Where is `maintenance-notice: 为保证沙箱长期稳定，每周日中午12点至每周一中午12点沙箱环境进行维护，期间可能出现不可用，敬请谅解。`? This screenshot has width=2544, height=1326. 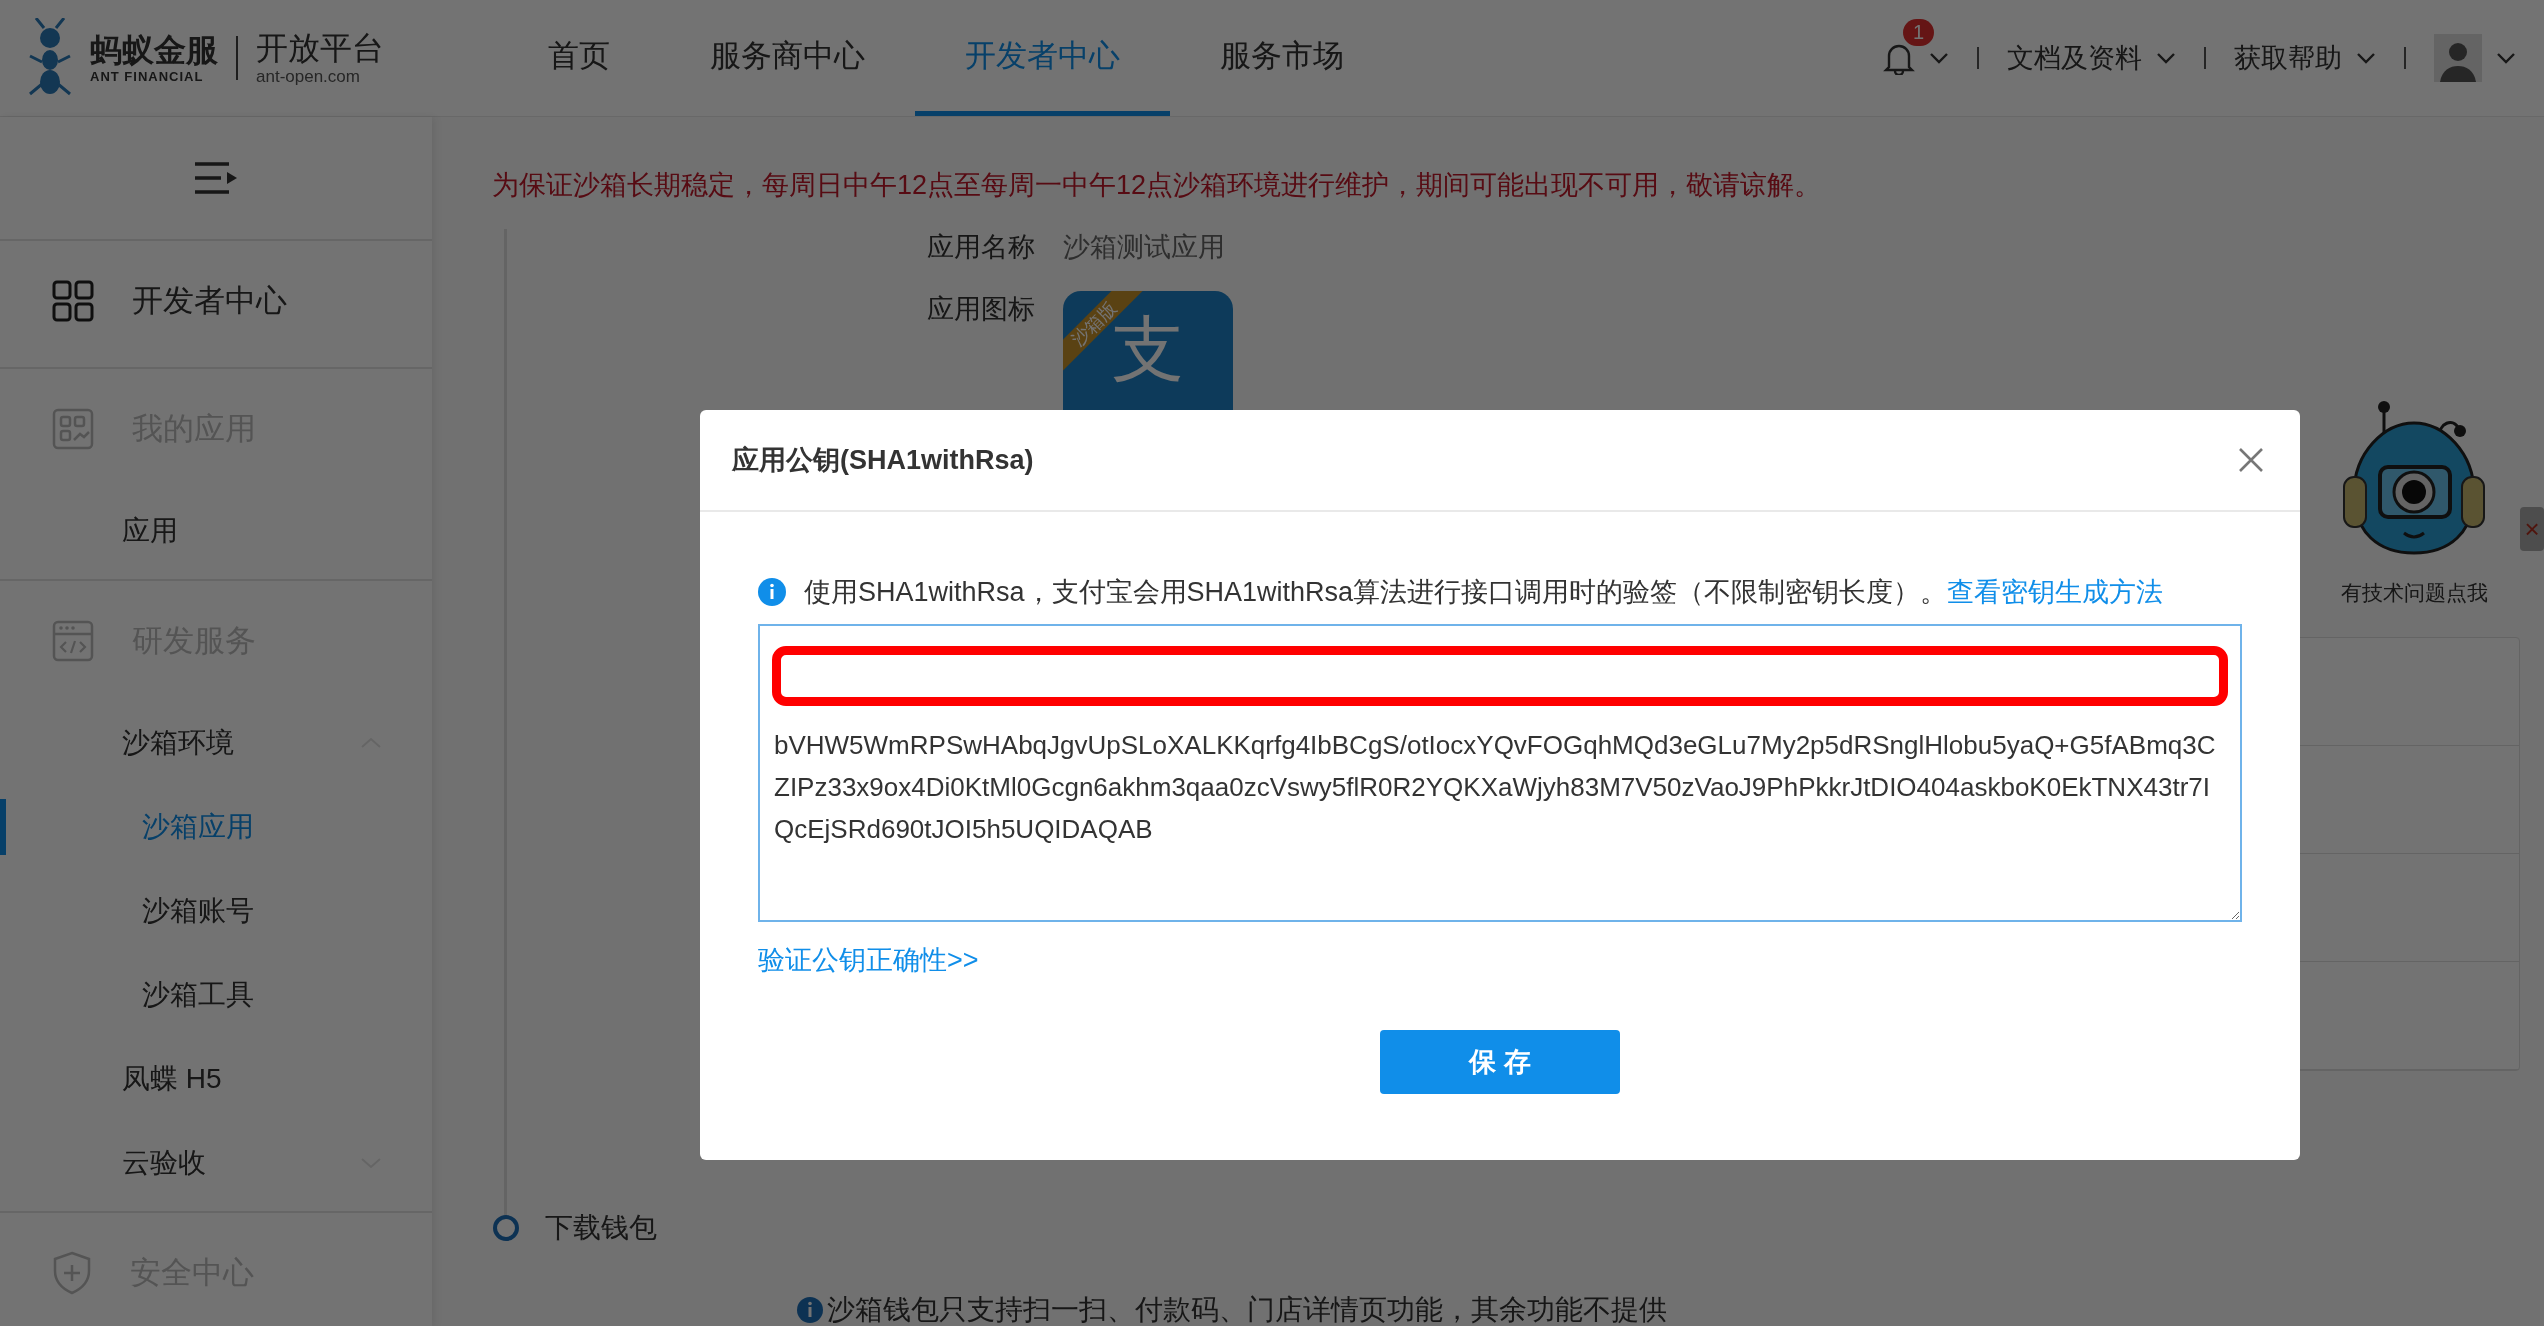 maintenance-notice: 为保证沙箱长期稳定，每周日中午12点至每周一中午12点沙箱环境进行维护，期间可能出现不可用，敬请谅解。 is located at coordinates (1157, 185).